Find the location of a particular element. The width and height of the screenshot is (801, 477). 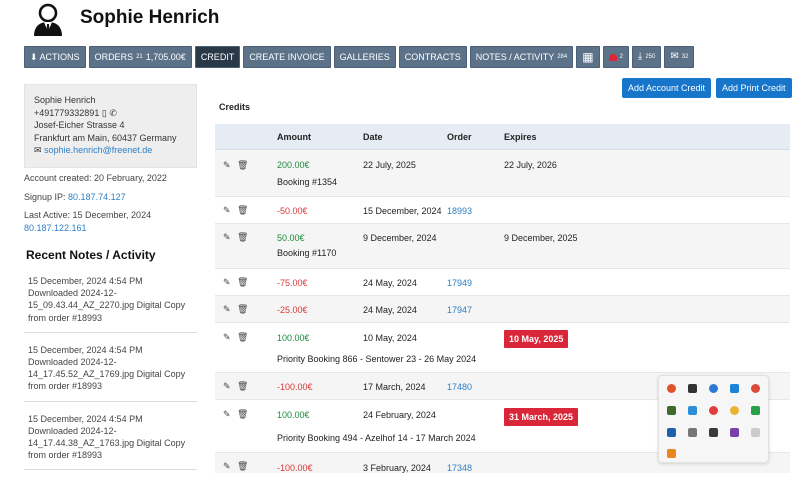

tab-contracts-label: CONTRACTS is located at coordinates (432, 57).